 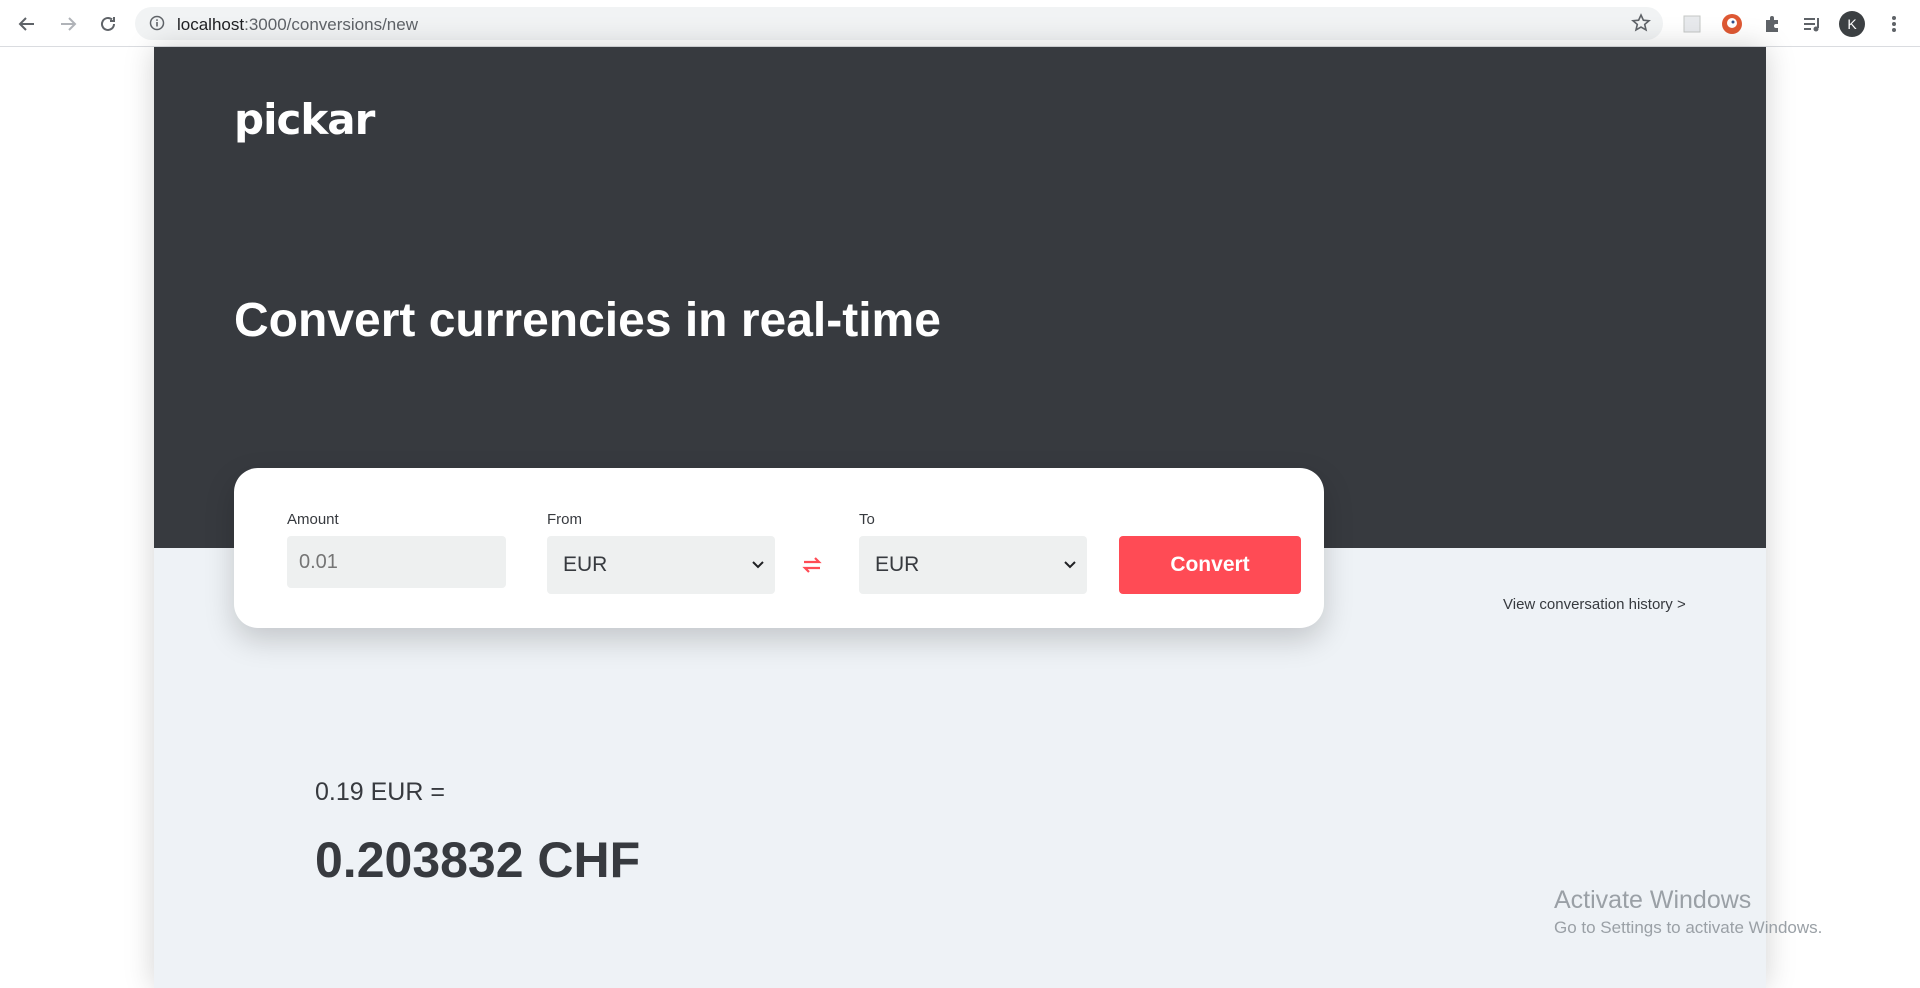 What do you see at coordinates (1641, 25) in the screenshot?
I see `bookmark-star-icon` at bounding box center [1641, 25].